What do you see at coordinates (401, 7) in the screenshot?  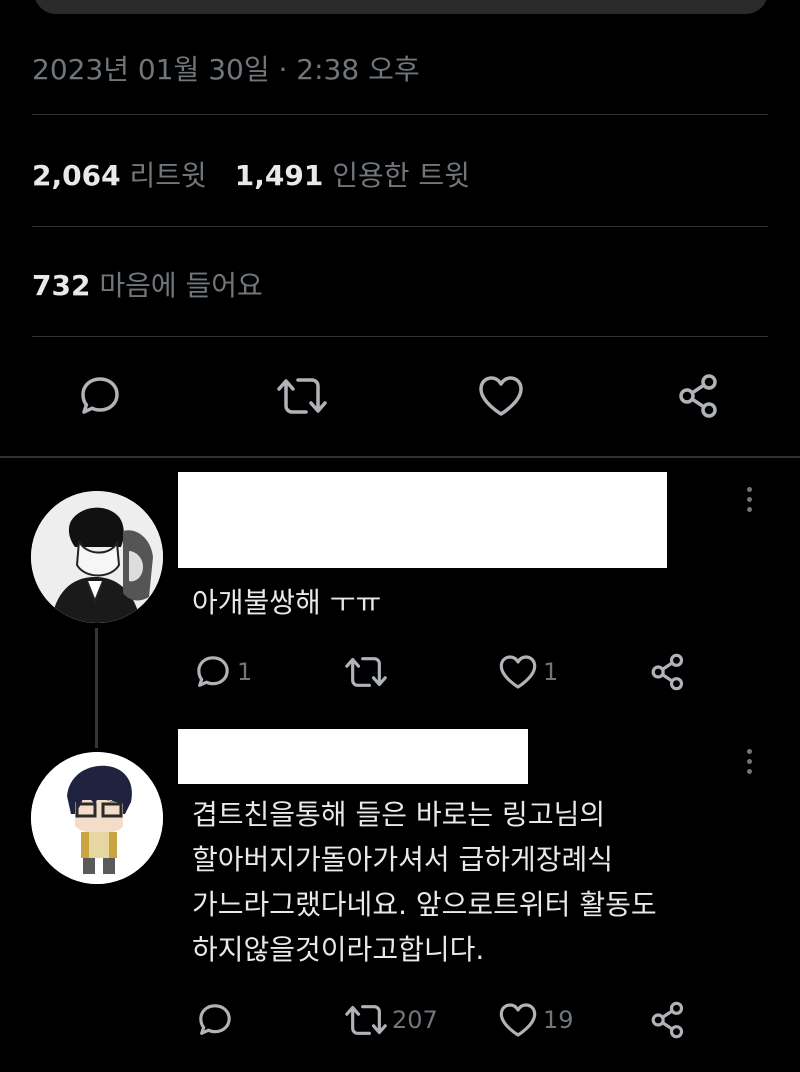 I see `tweet-media` at bounding box center [401, 7].